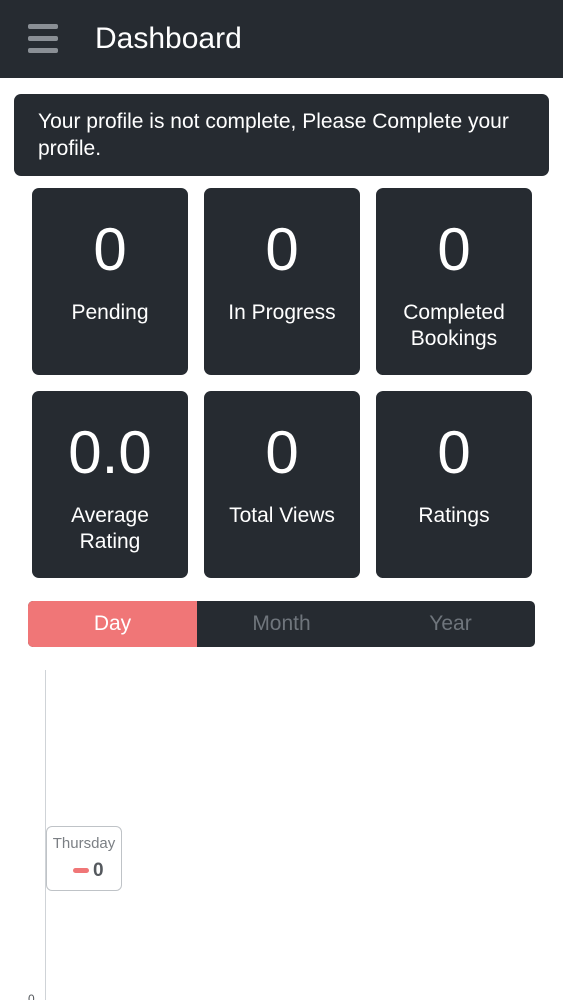 This screenshot has width=563, height=1000. Describe the element at coordinates (98, 870) in the screenshot. I see `tooltip-value: 0` at that location.